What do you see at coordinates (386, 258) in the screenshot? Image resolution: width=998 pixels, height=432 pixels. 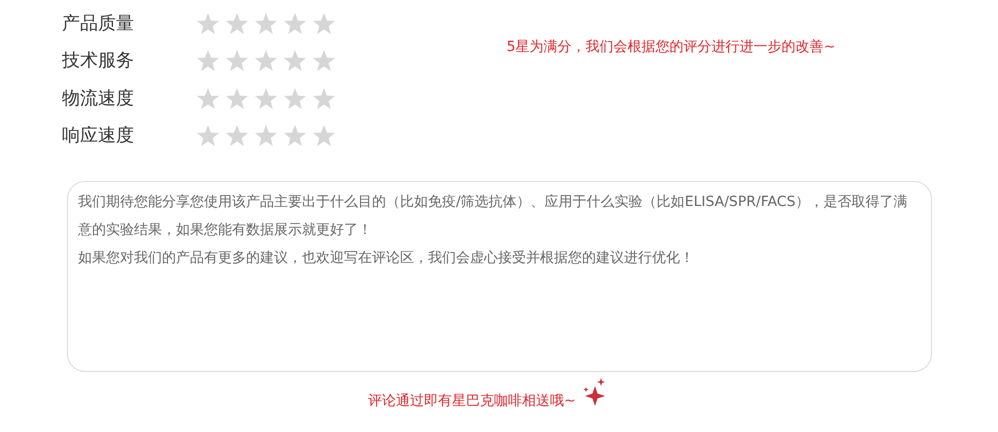 I see `placeholder-text: 如果您对我们的产品有更多的建议，也欢迎写在评论区，我们会虚心接受并根据您的建议进行优化！` at bounding box center [386, 258].